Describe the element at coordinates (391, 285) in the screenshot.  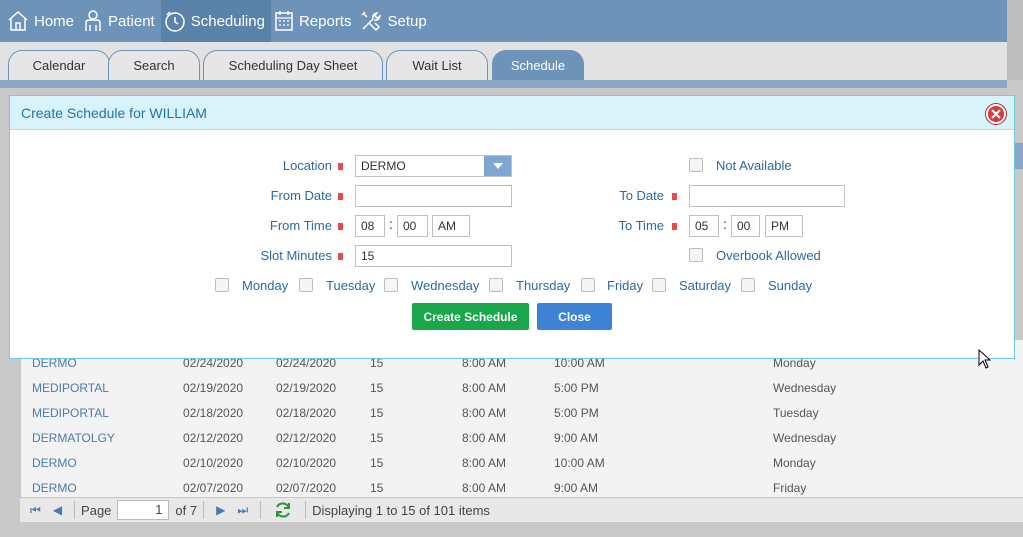
I see `wednesday-checkbox` at that location.